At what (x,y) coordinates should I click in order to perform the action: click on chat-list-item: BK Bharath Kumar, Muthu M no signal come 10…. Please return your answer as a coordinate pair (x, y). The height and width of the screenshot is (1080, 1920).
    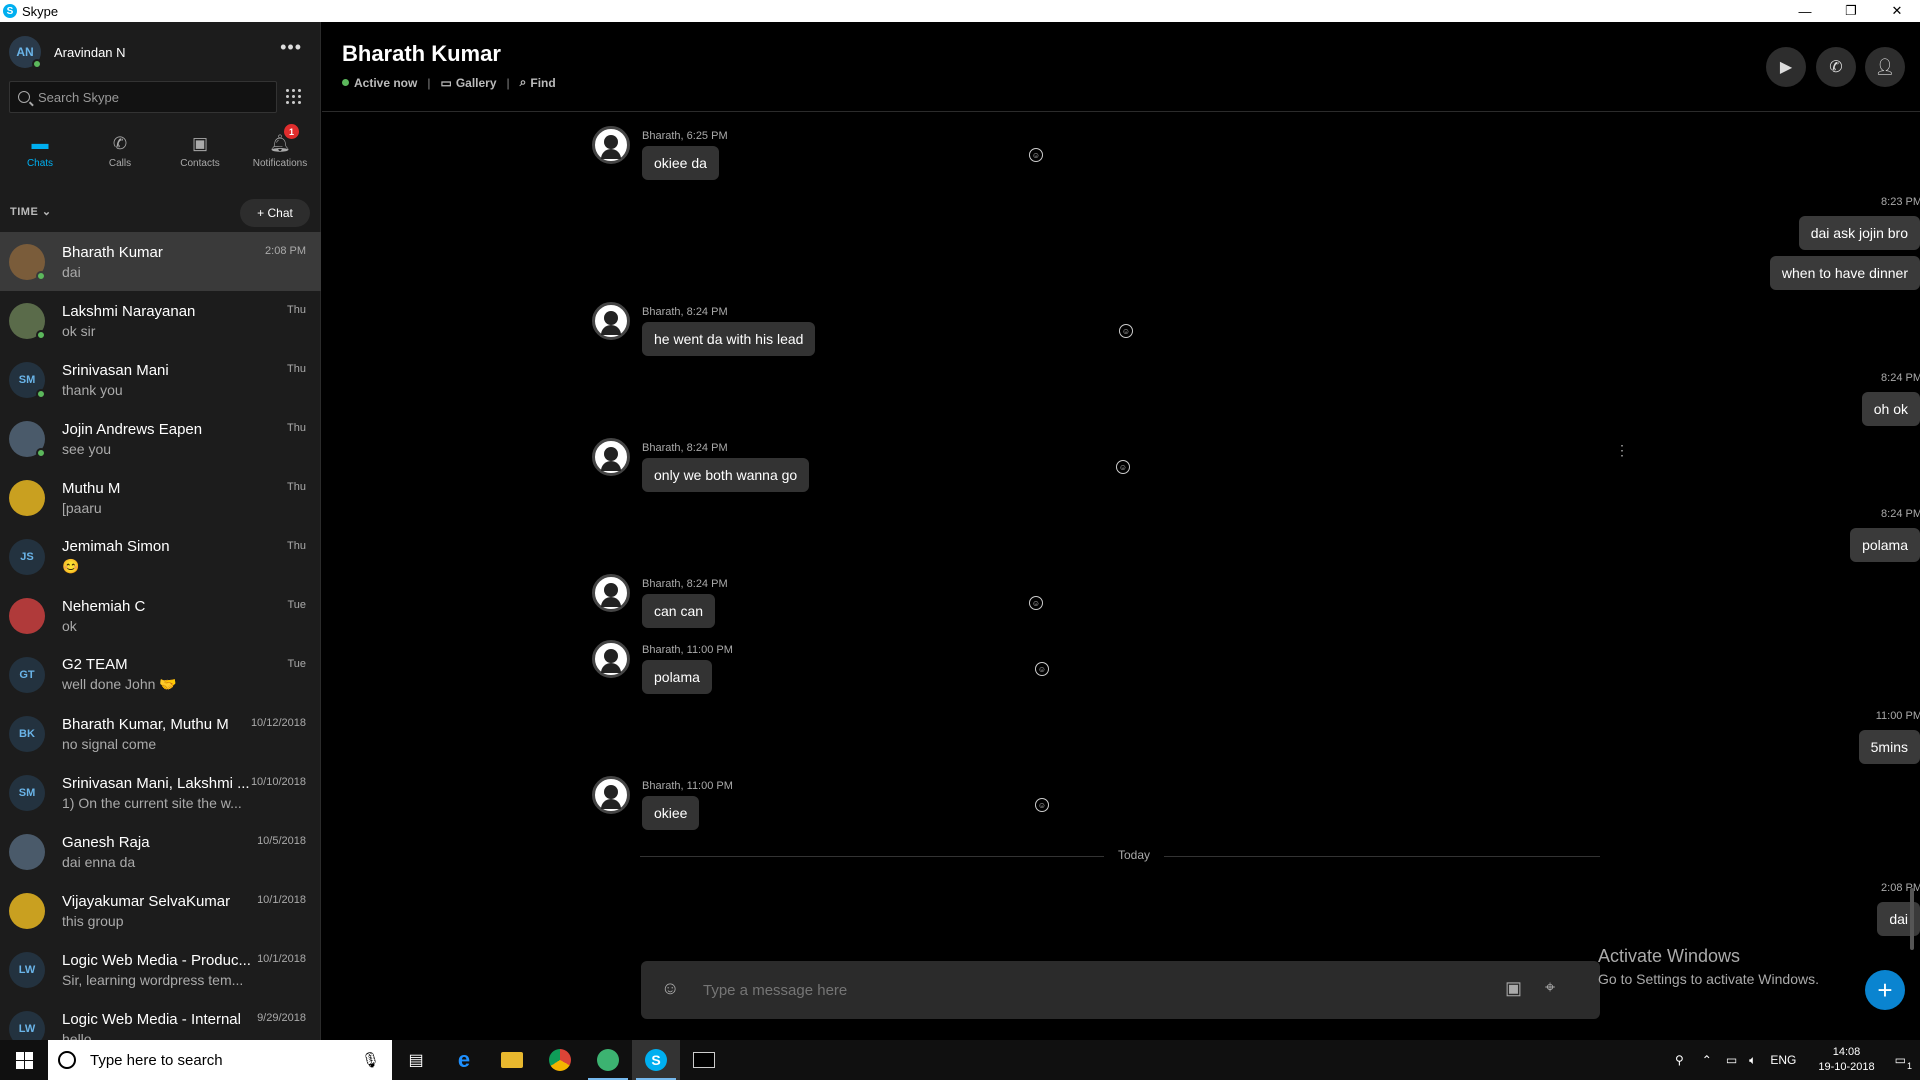
    Looking at the image, I should click on (160, 733).